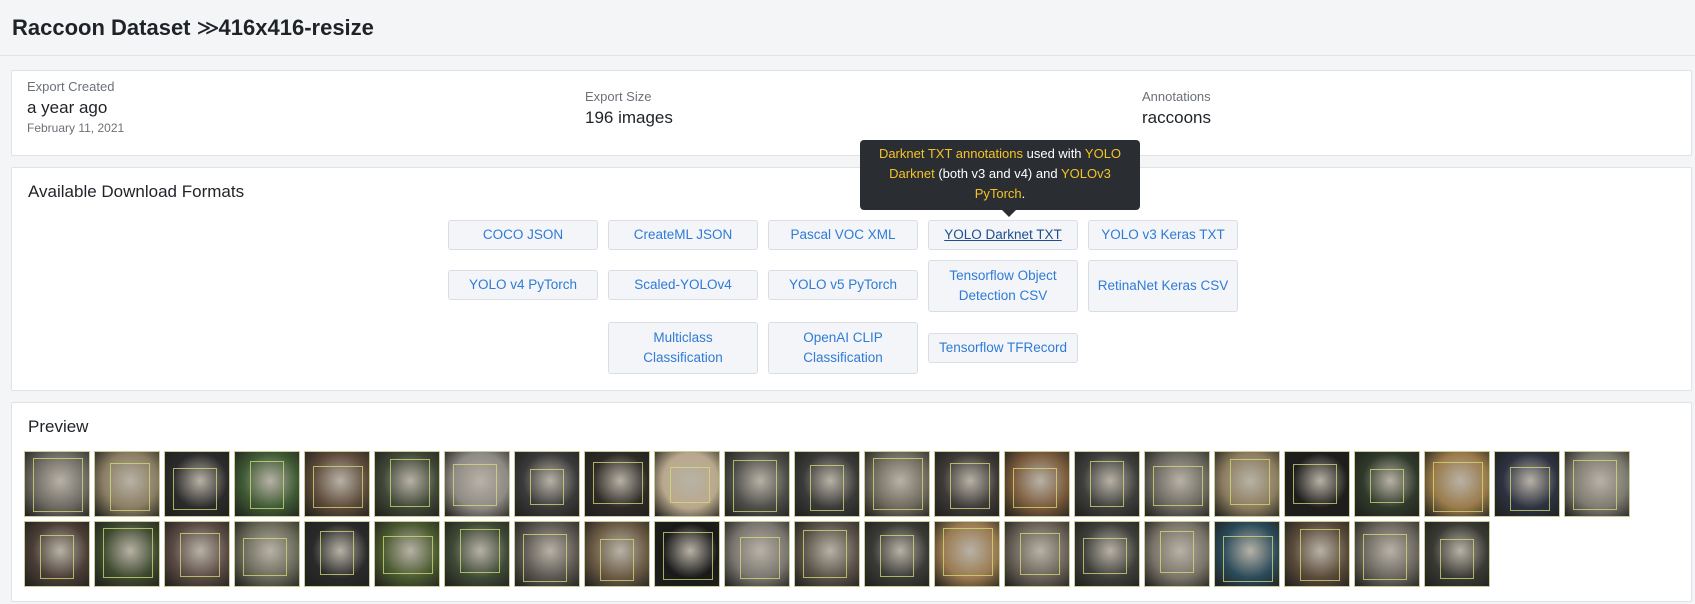  I want to click on export-size-label: Export Size, so click(618, 96).